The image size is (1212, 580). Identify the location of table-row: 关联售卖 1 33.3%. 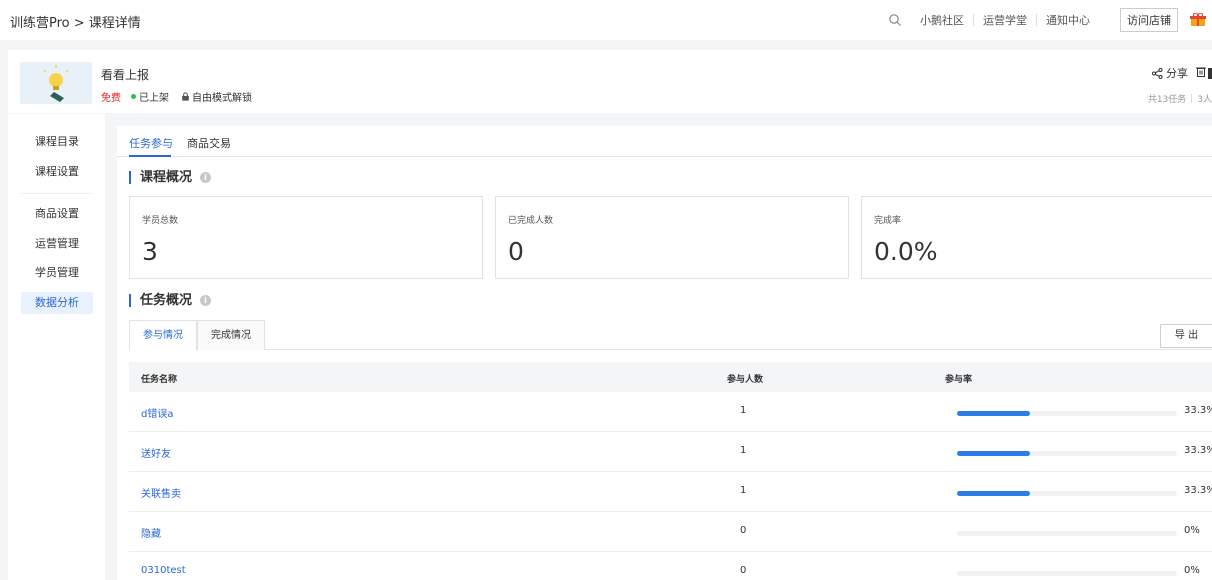
(670, 492).